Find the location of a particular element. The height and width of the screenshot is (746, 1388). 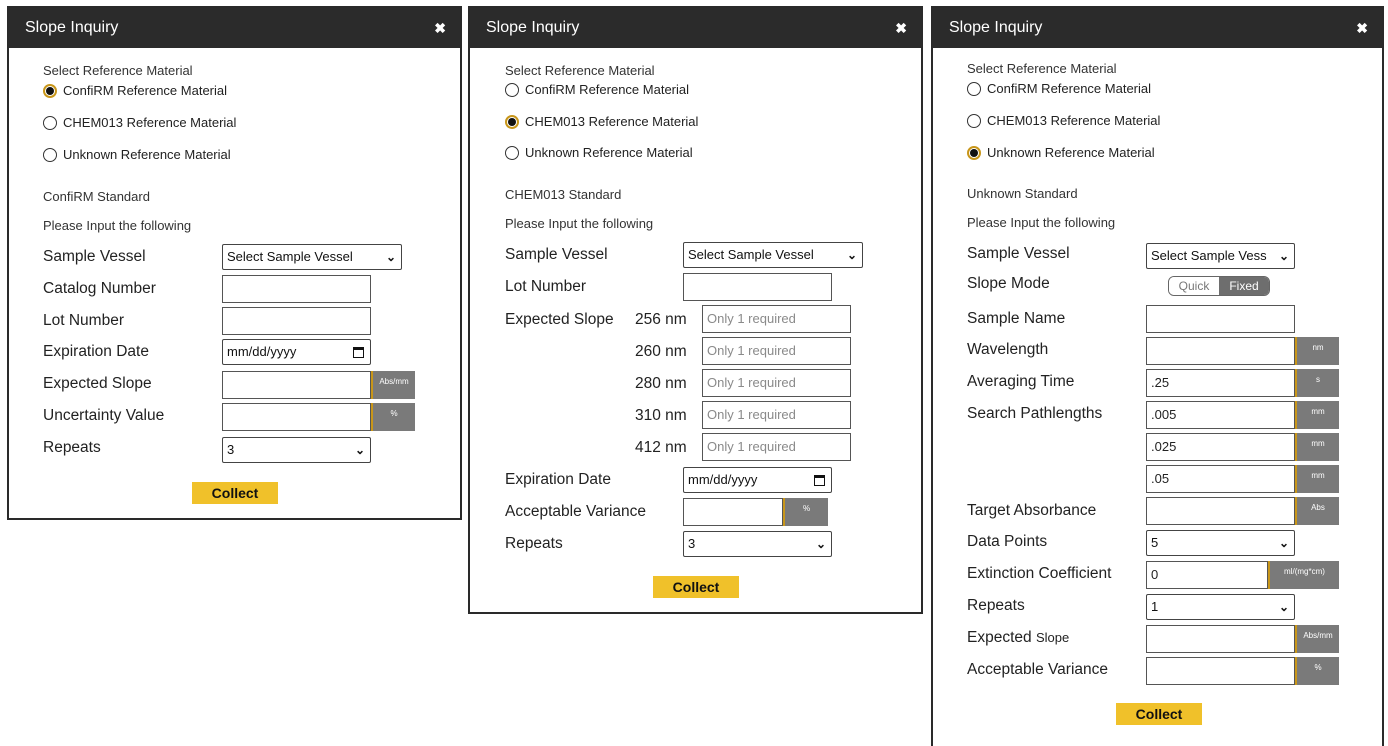

target-absorbance-label: Target Absorbance is located at coordinates (1032, 510).